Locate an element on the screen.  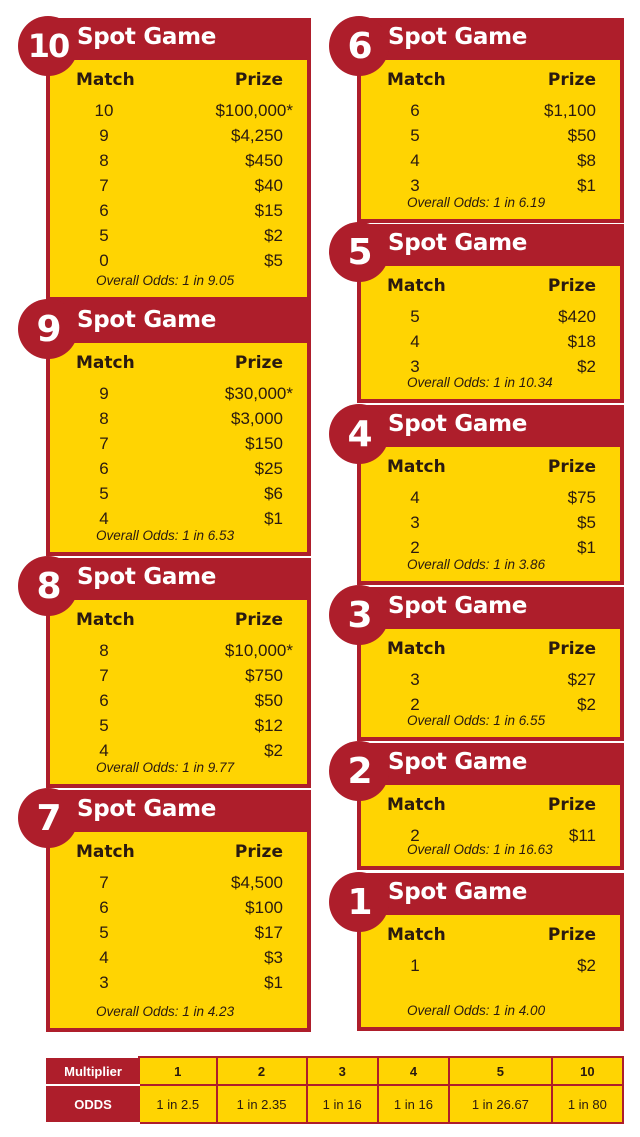
overall-odds: Overall Odds: 1 in 6.55 is located at coordinates (476, 720).